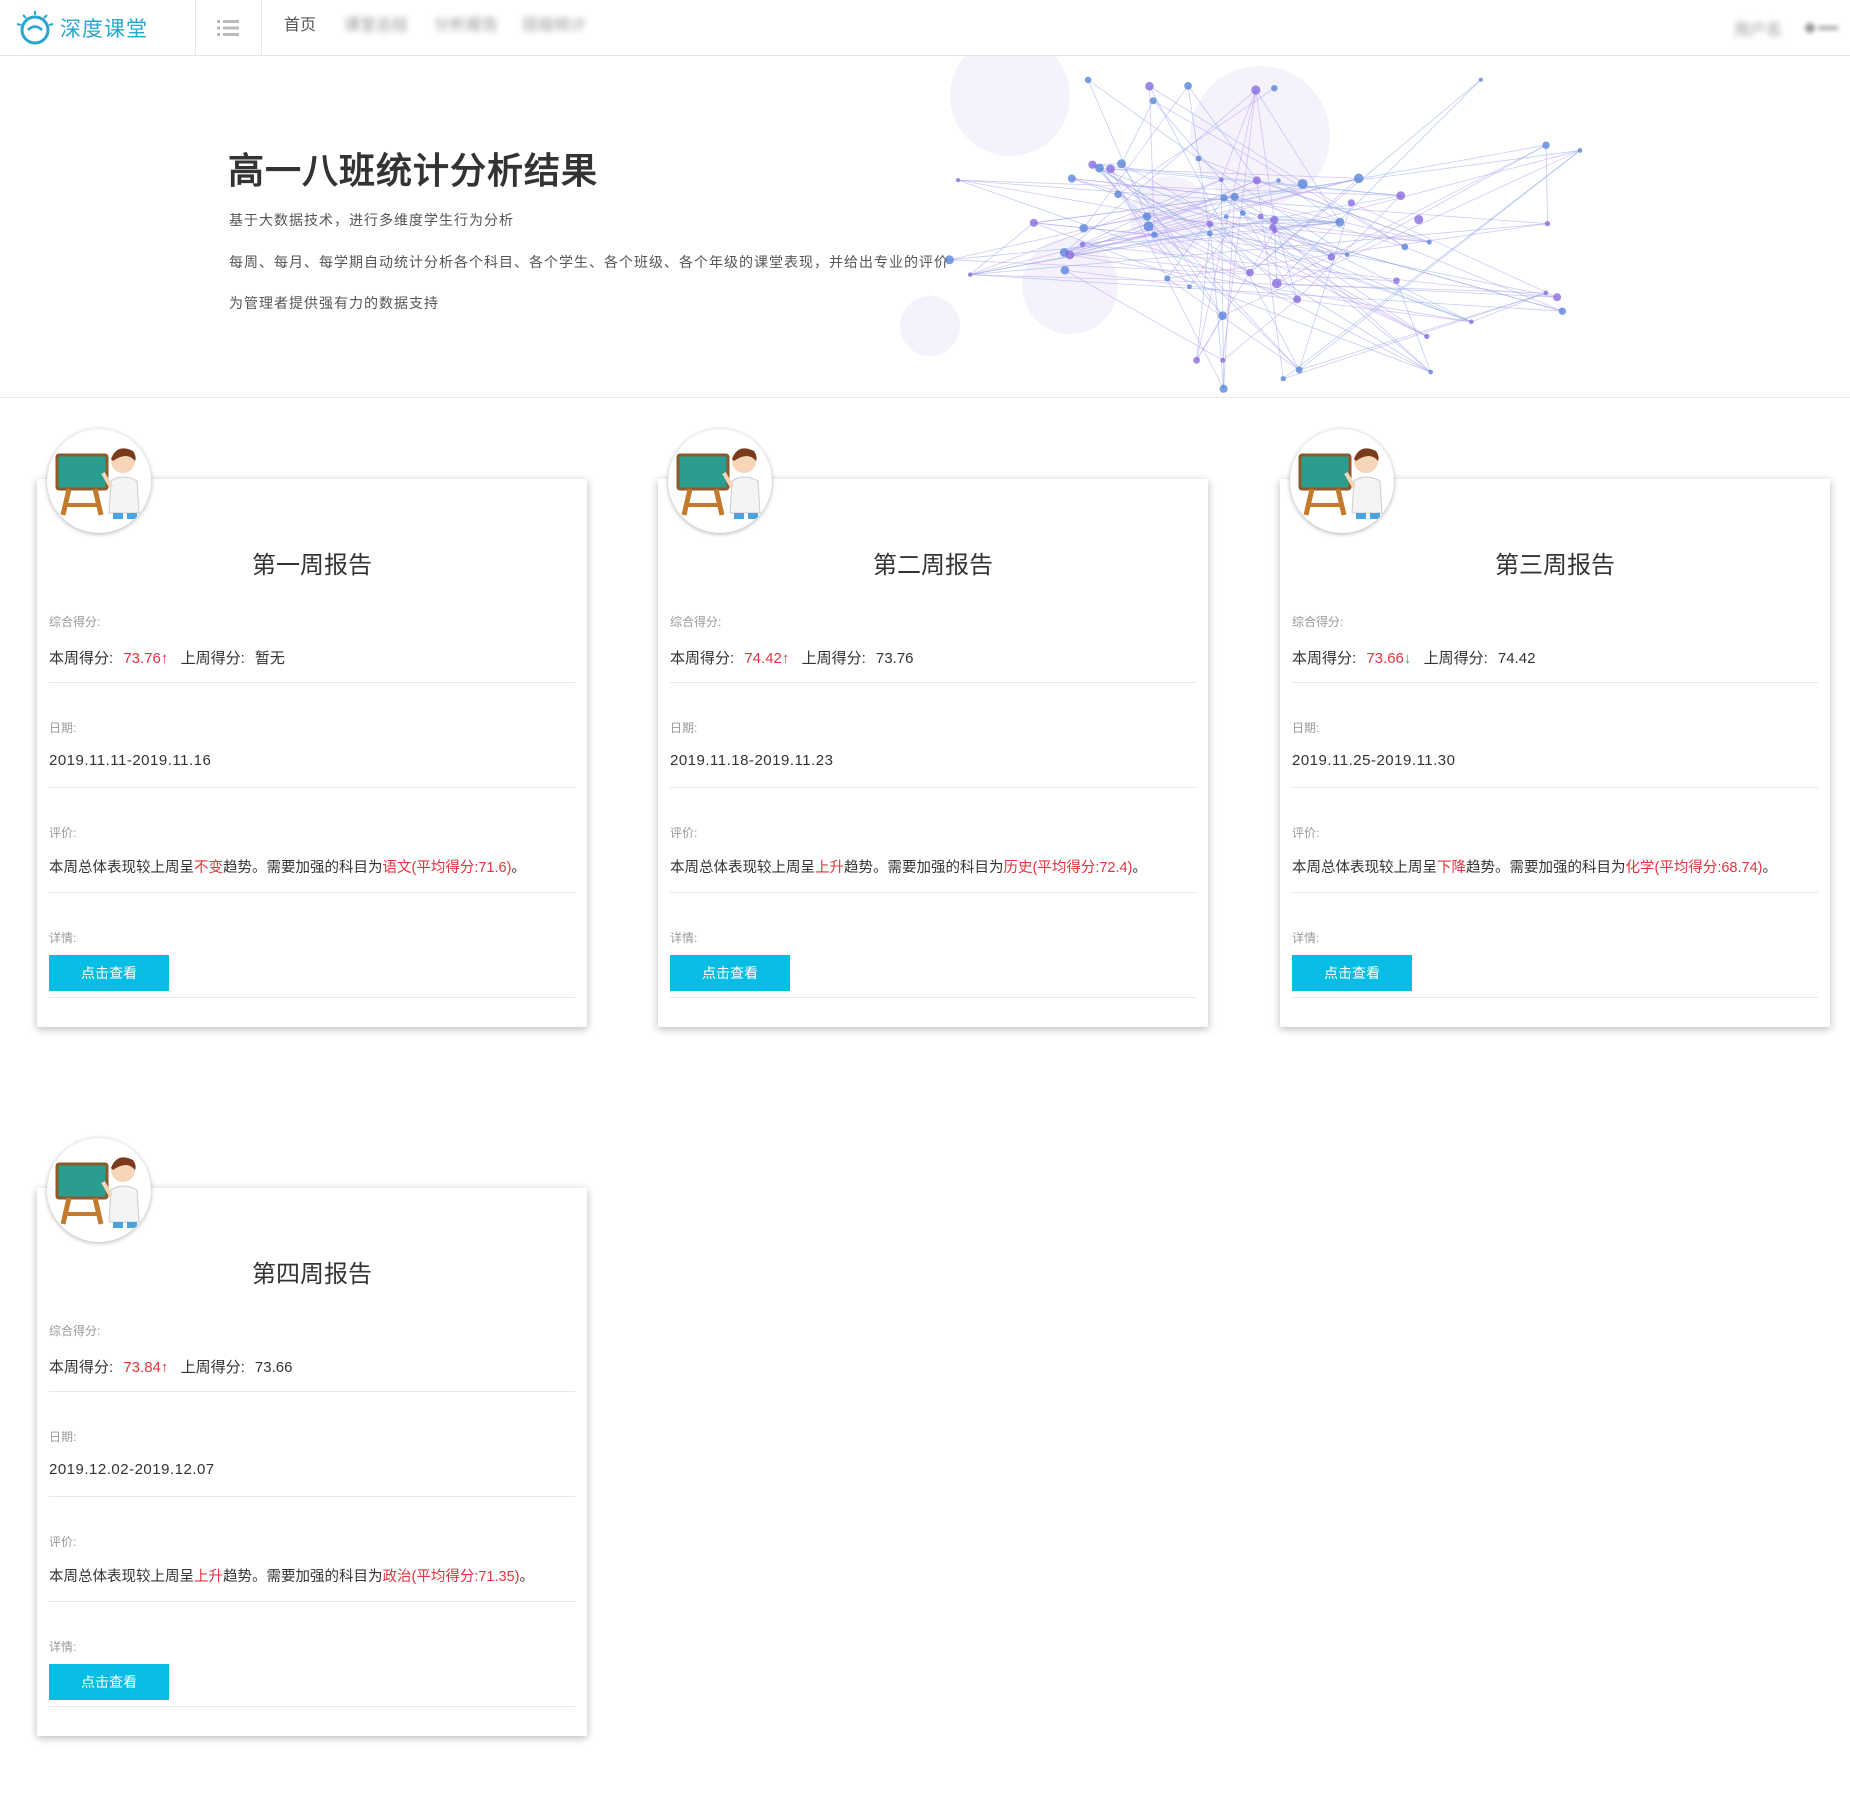 Image resolution: width=1850 pixels, height=1817 pixels. Describe the element at coordinates (142, 658) in the screenshot. I see `this-week-score: 73.76` at that location.